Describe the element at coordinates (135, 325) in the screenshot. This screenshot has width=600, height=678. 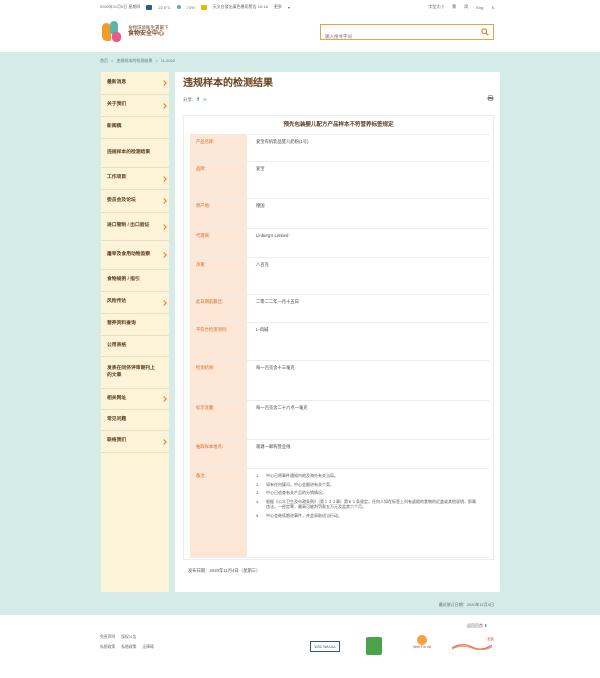
I see `sidebar-item-nutrient-info: 营养资料查询` at that location.